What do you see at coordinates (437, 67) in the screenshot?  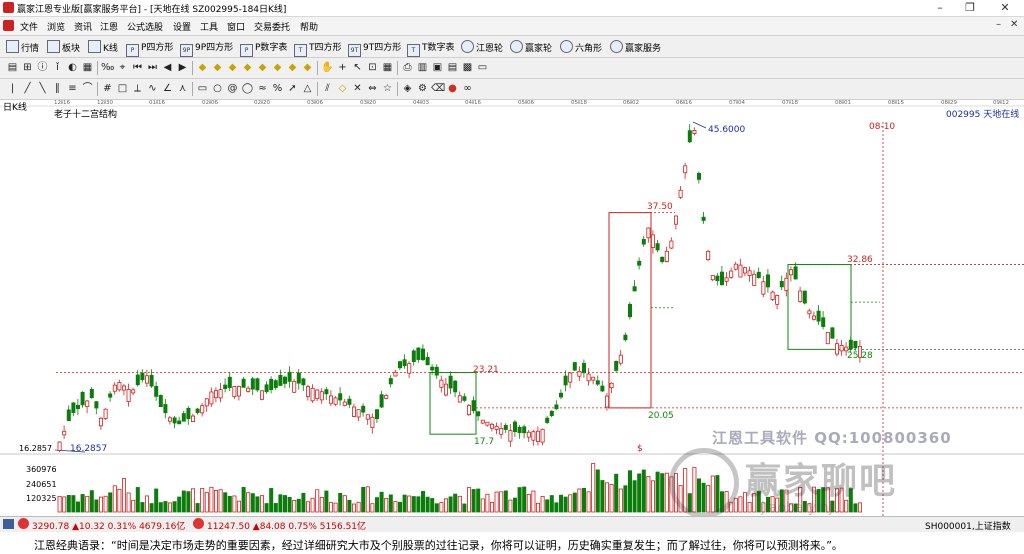 I see `save-icon: ▣` at bounding box center [437, 67].